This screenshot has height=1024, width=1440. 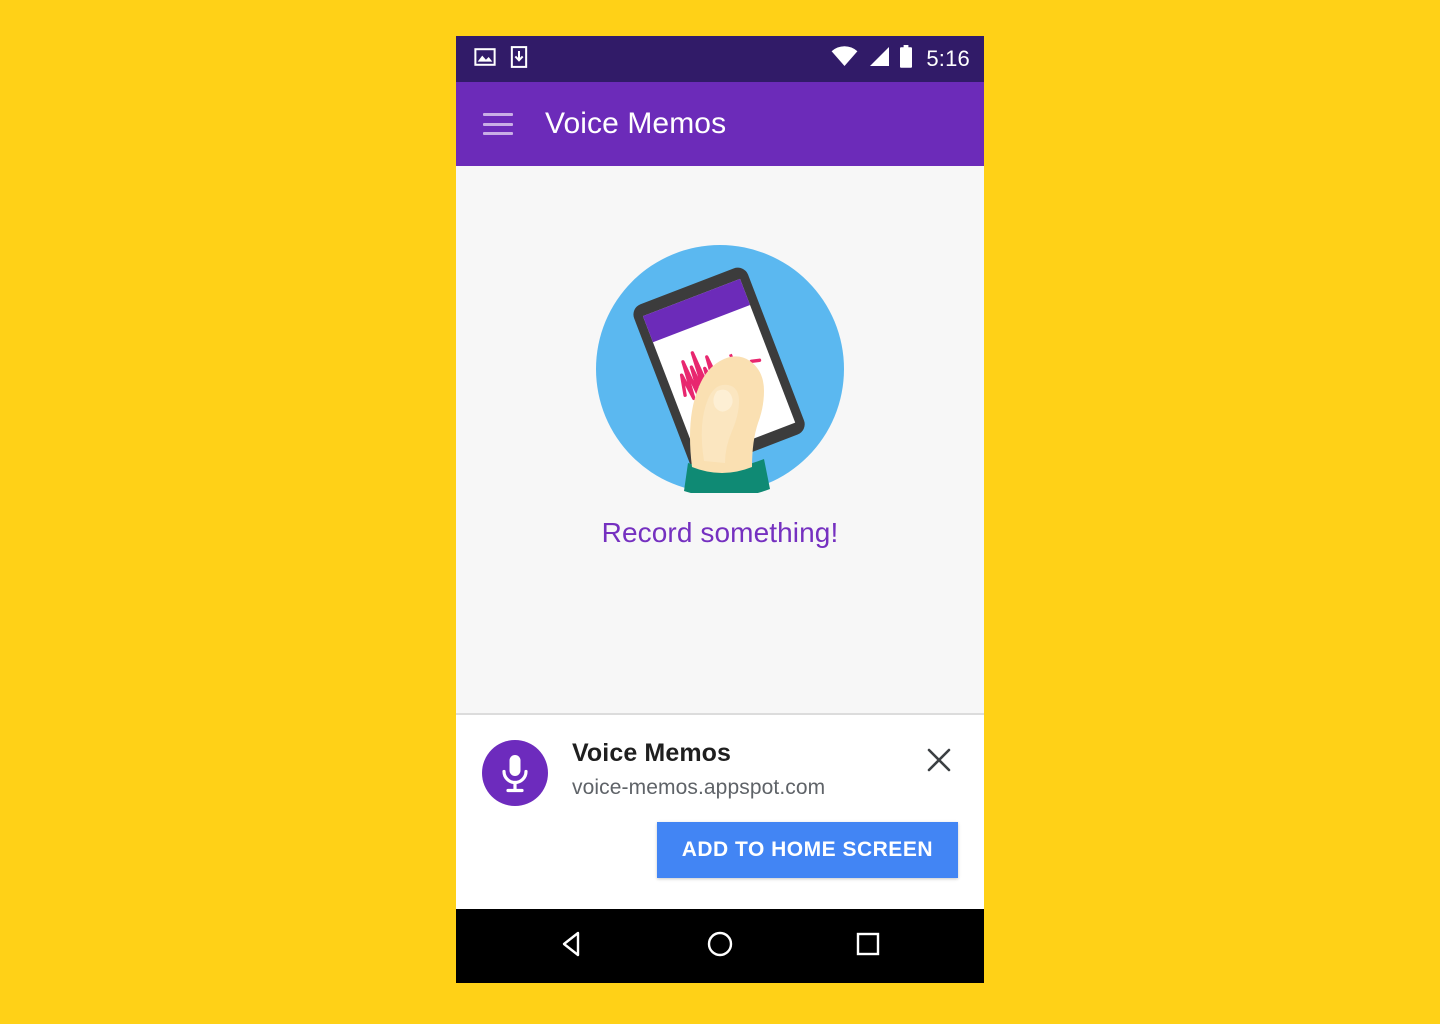 I want to click on home-button, so click(x=720, y=946).